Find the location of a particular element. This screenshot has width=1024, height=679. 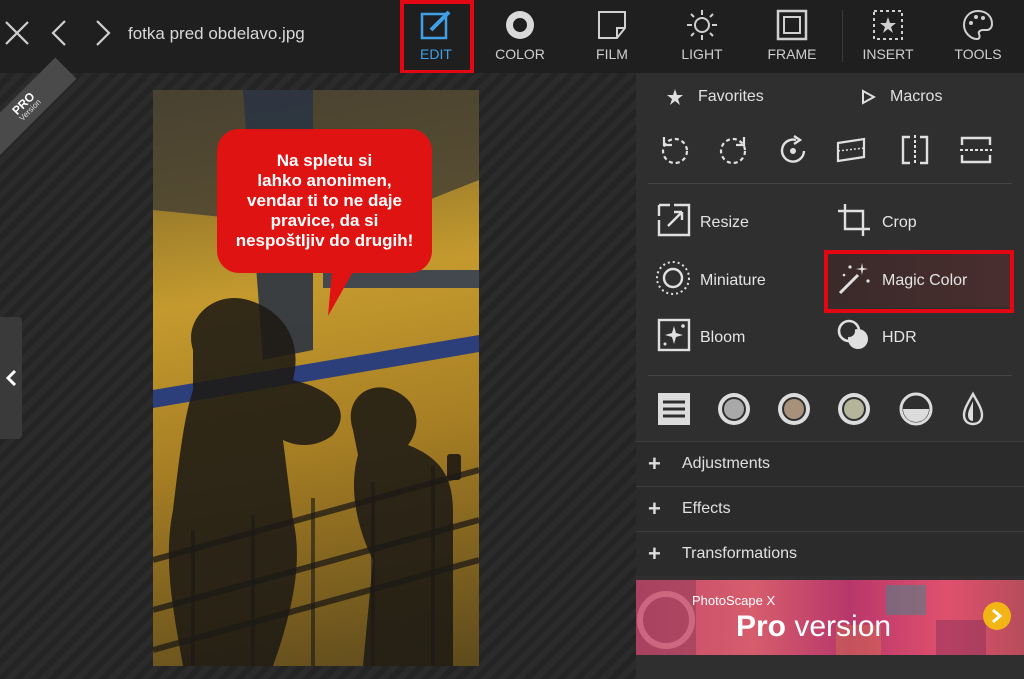

promo-title: Pro version is located at coordinates (813, 627).